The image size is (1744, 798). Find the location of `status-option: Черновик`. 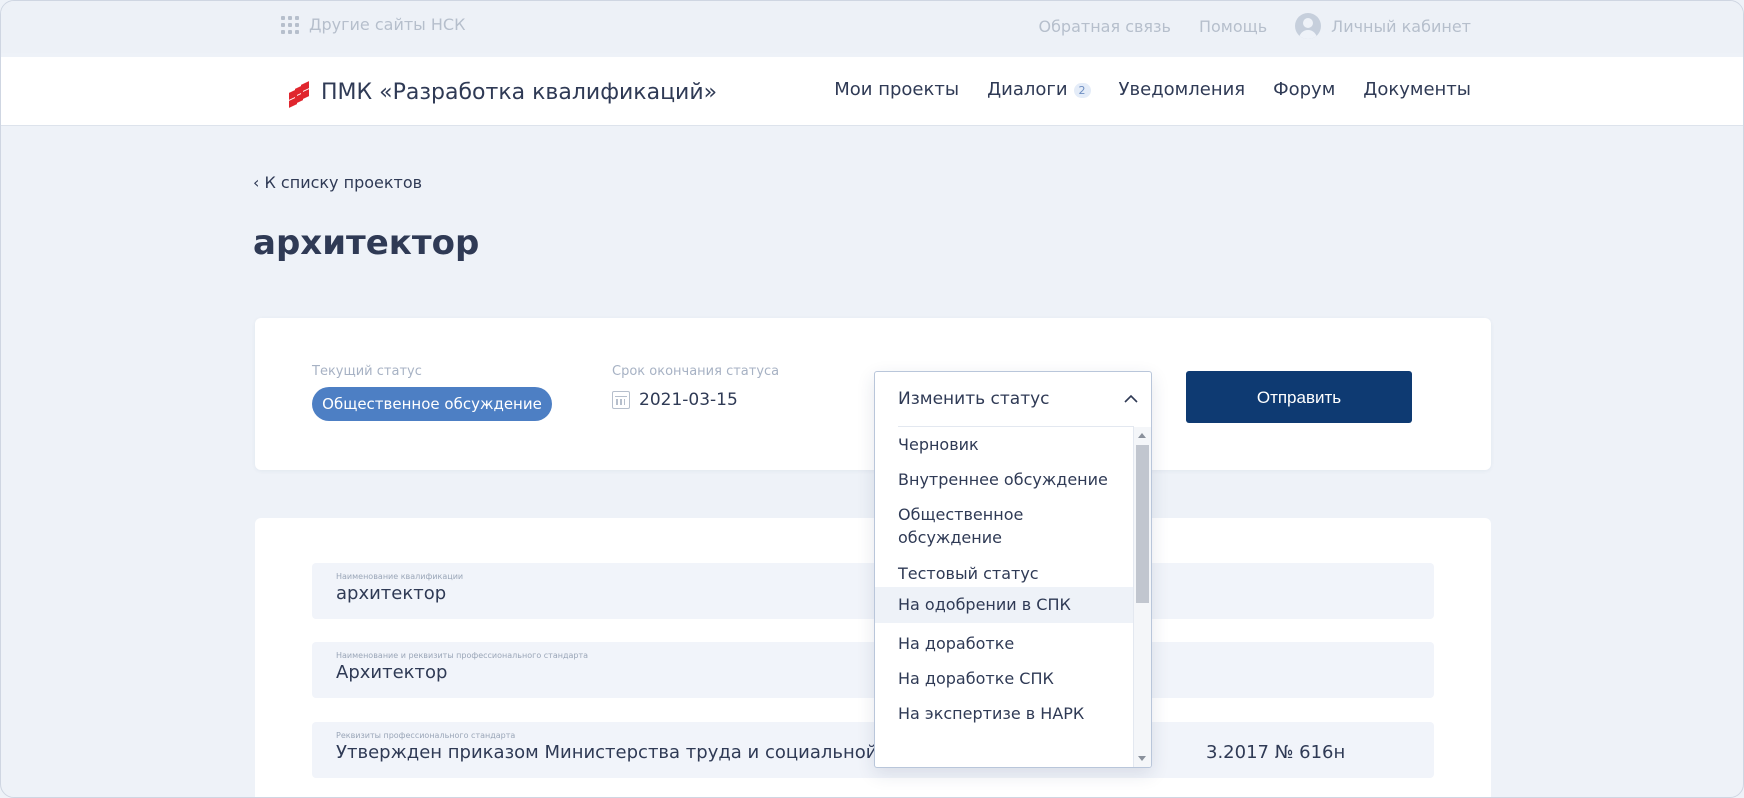

status-option: Черновик is located at coordinates (1004, 444).